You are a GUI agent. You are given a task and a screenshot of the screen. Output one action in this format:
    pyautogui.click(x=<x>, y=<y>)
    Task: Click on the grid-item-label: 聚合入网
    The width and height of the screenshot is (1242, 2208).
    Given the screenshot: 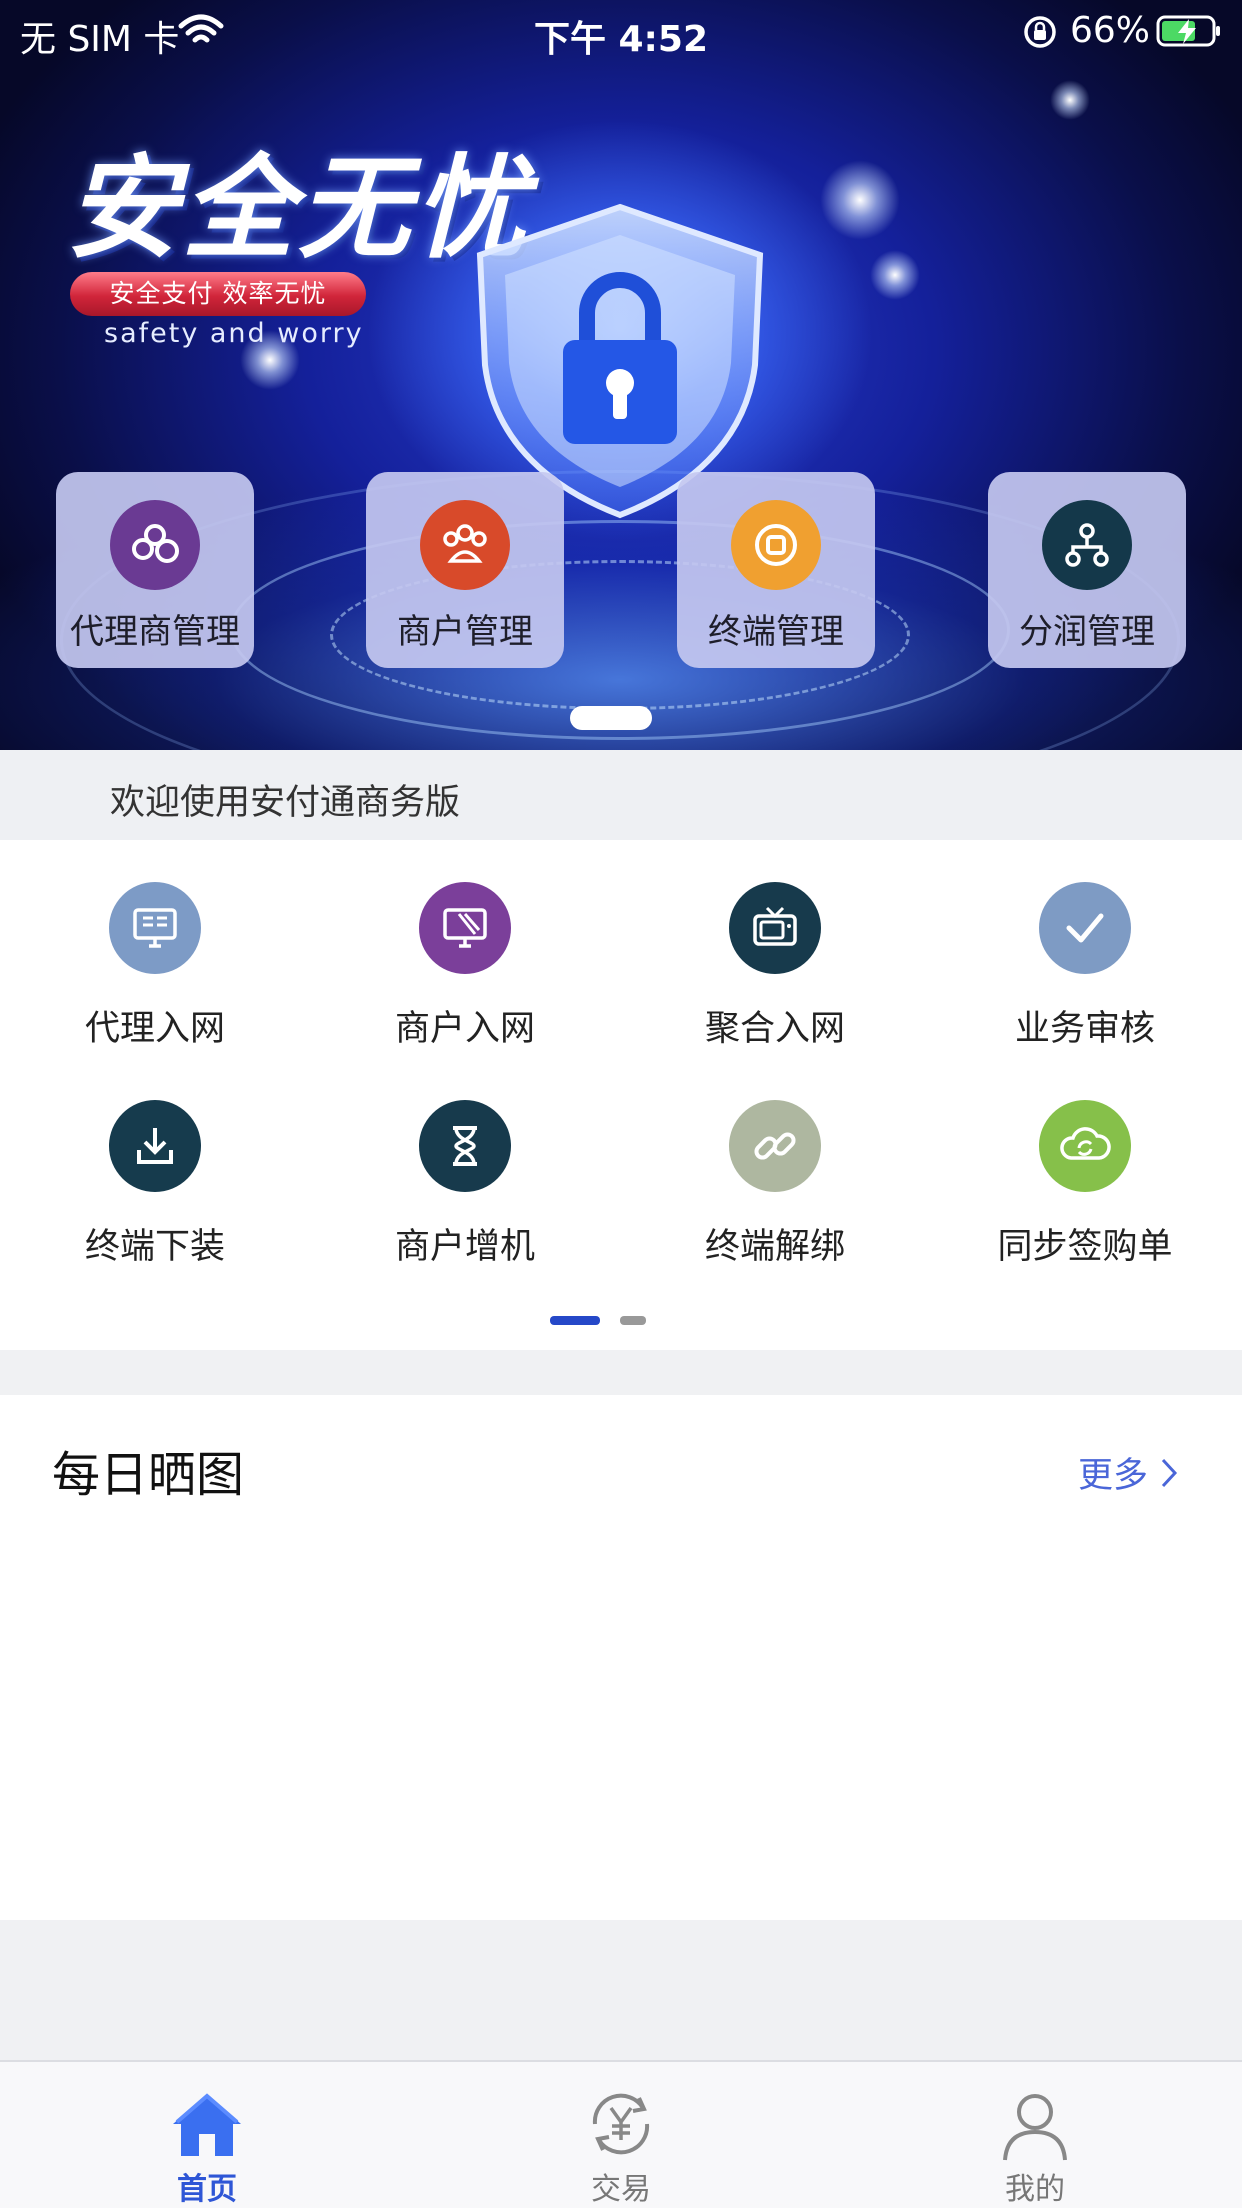 What is the action you would take?
    pyautogui.click(x=774, y=1029)
    